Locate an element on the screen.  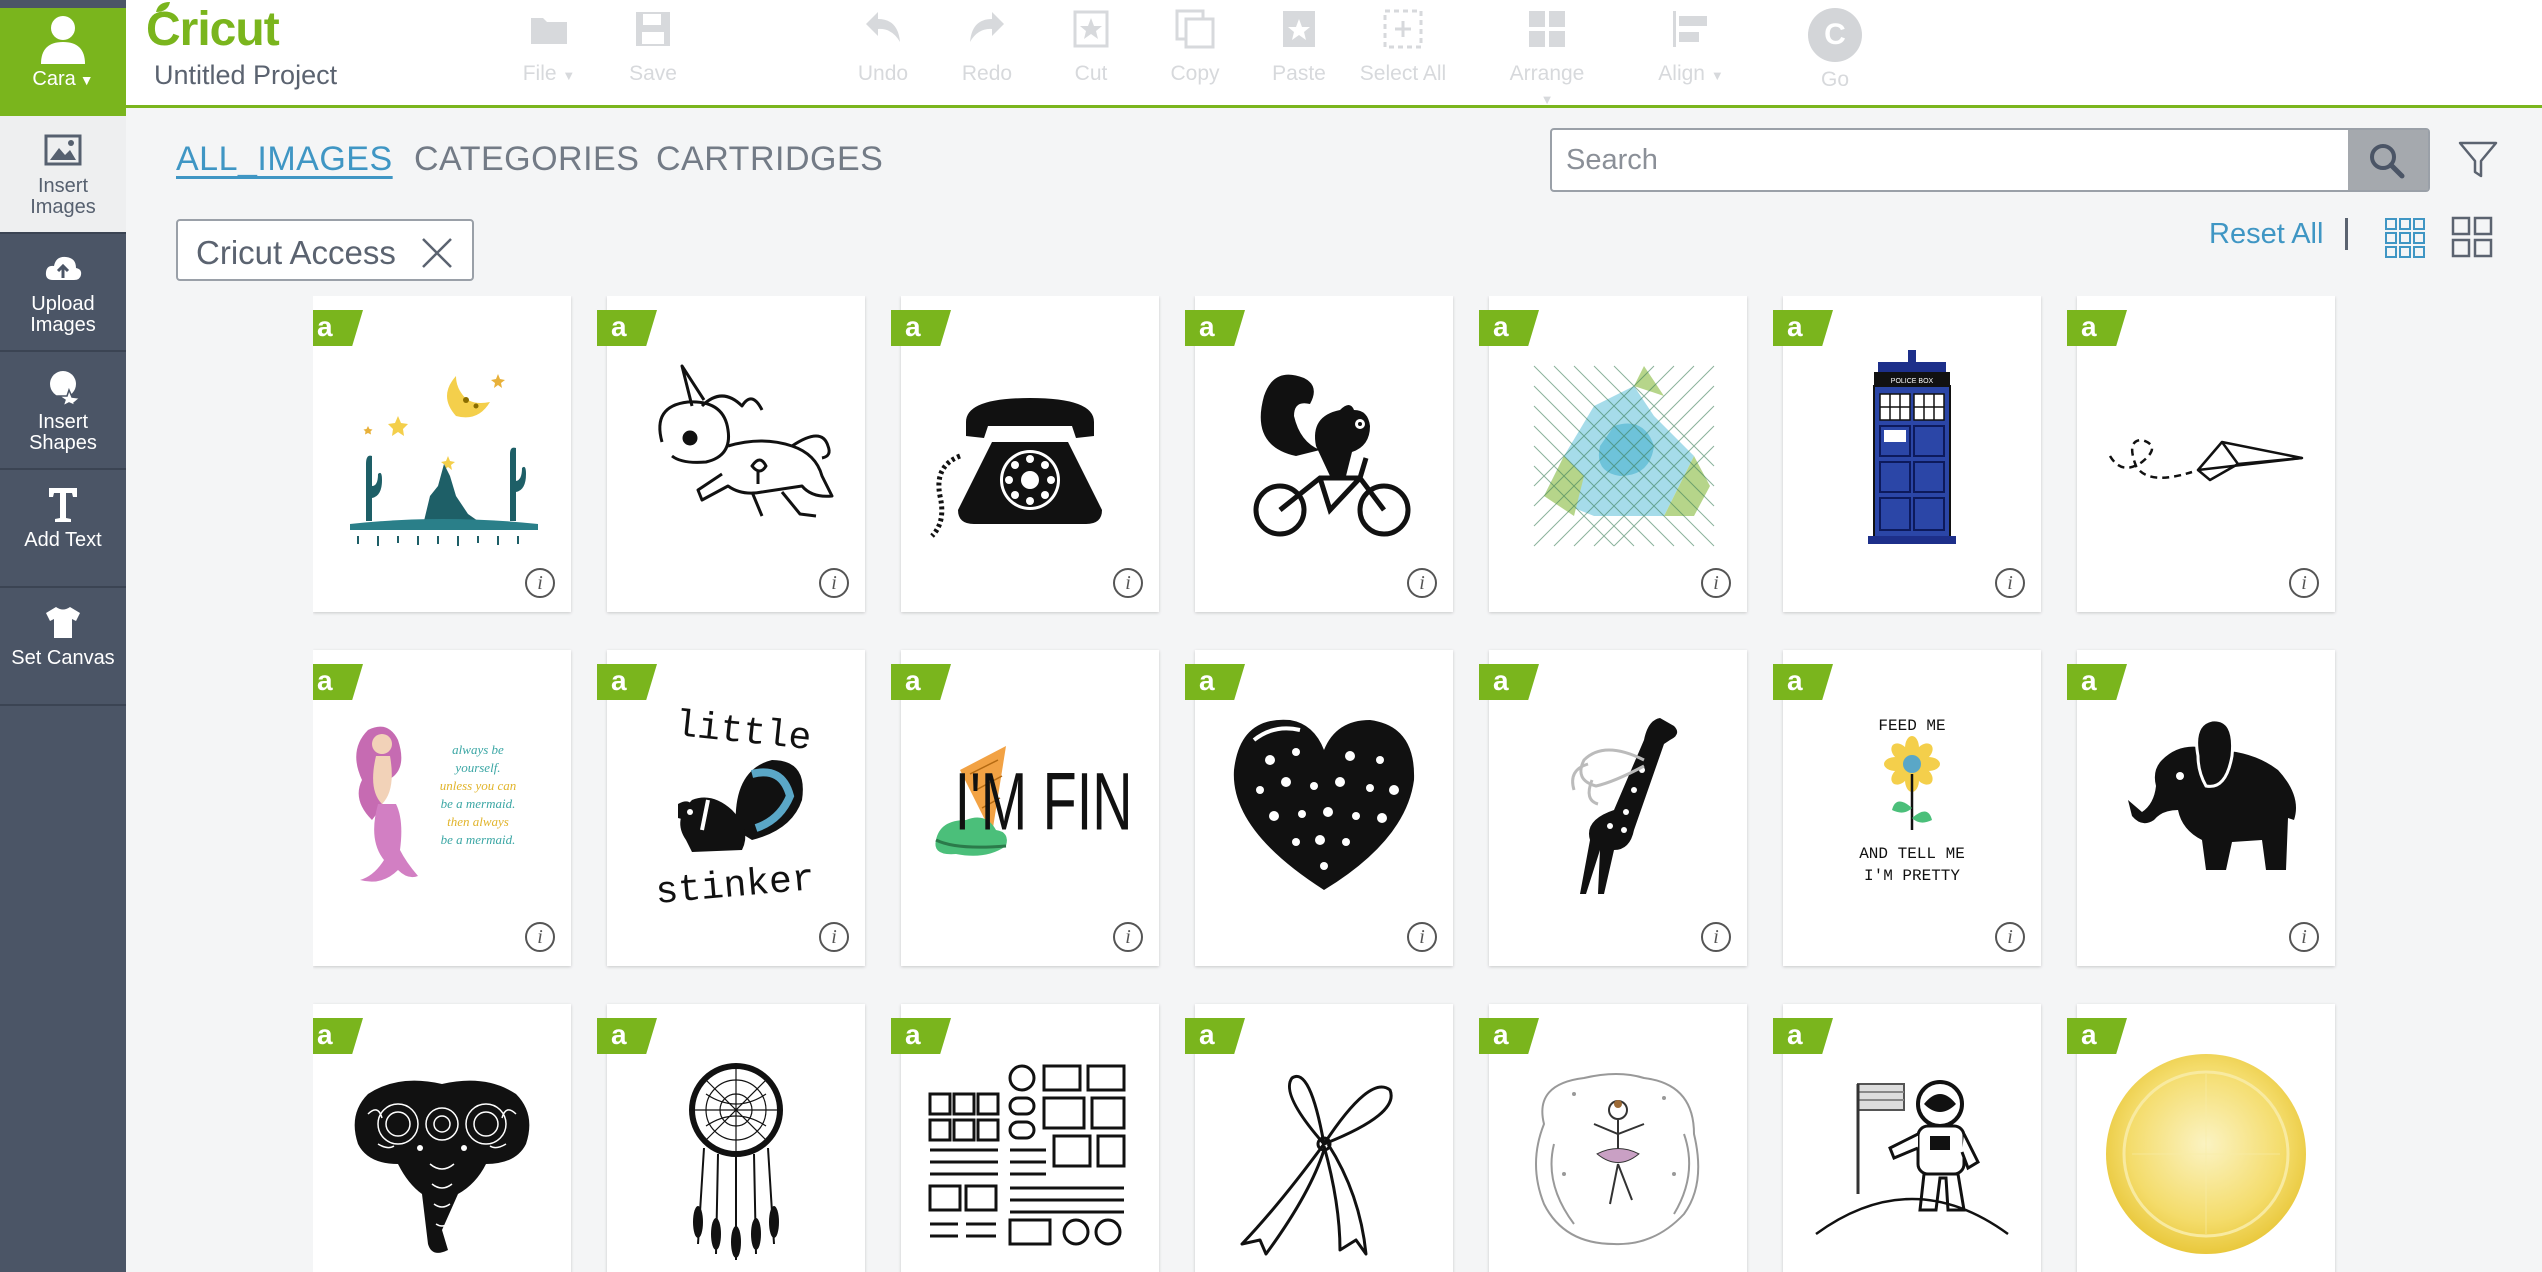
text-icon is located at coordinates (63, 505).